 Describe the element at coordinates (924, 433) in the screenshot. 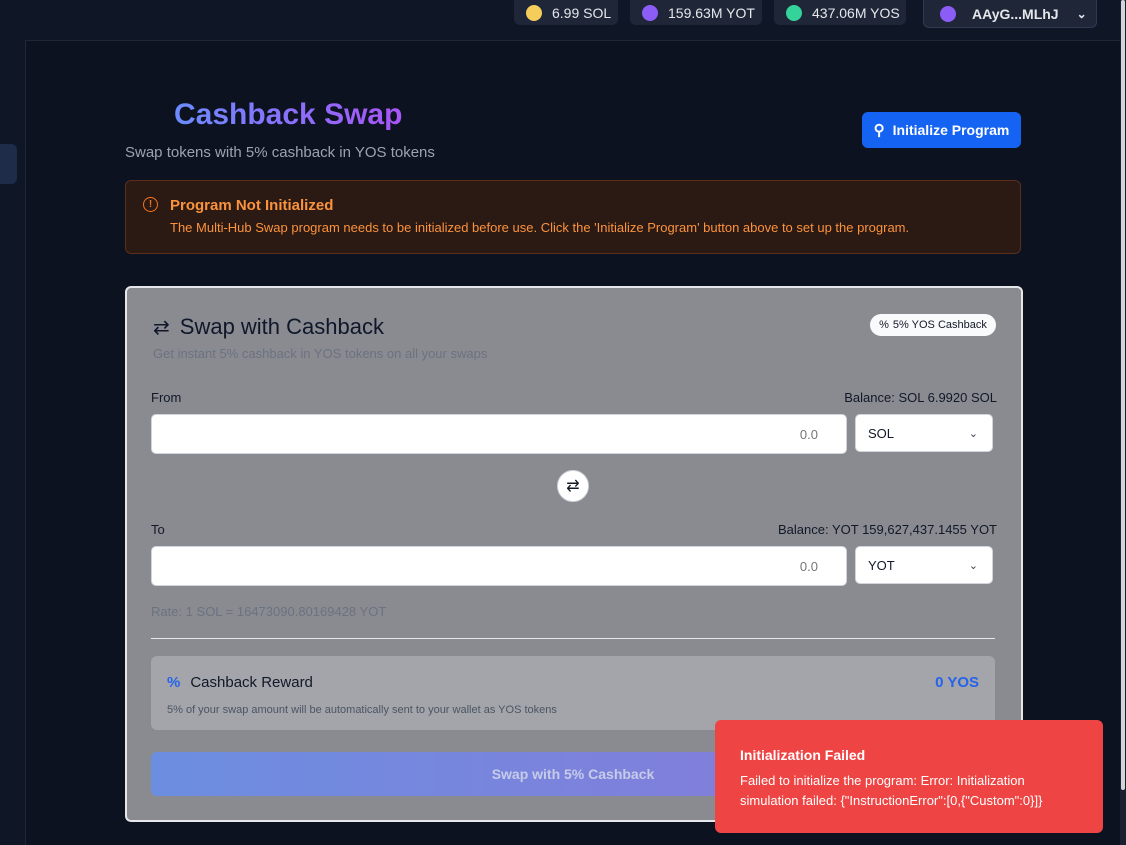

I see `from-token-select: SOL ⌄` at that location.